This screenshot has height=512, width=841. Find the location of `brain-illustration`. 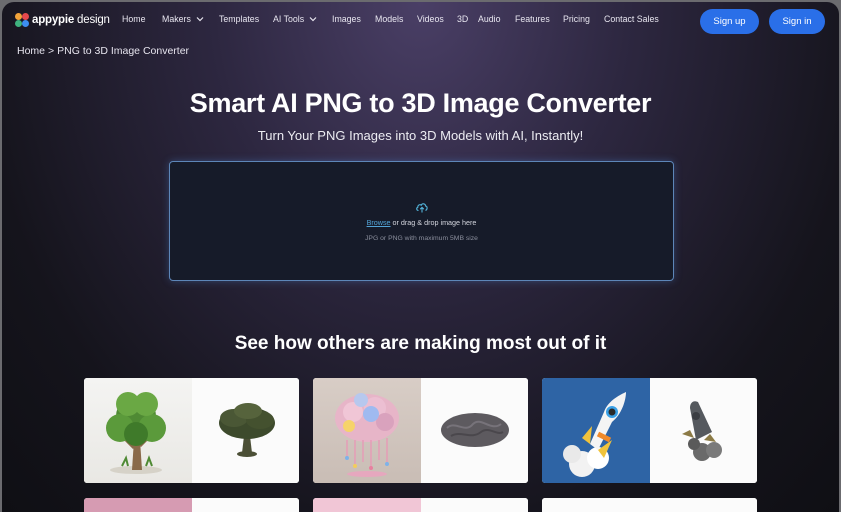

brain-illustration is located at coordinates (367, 435).